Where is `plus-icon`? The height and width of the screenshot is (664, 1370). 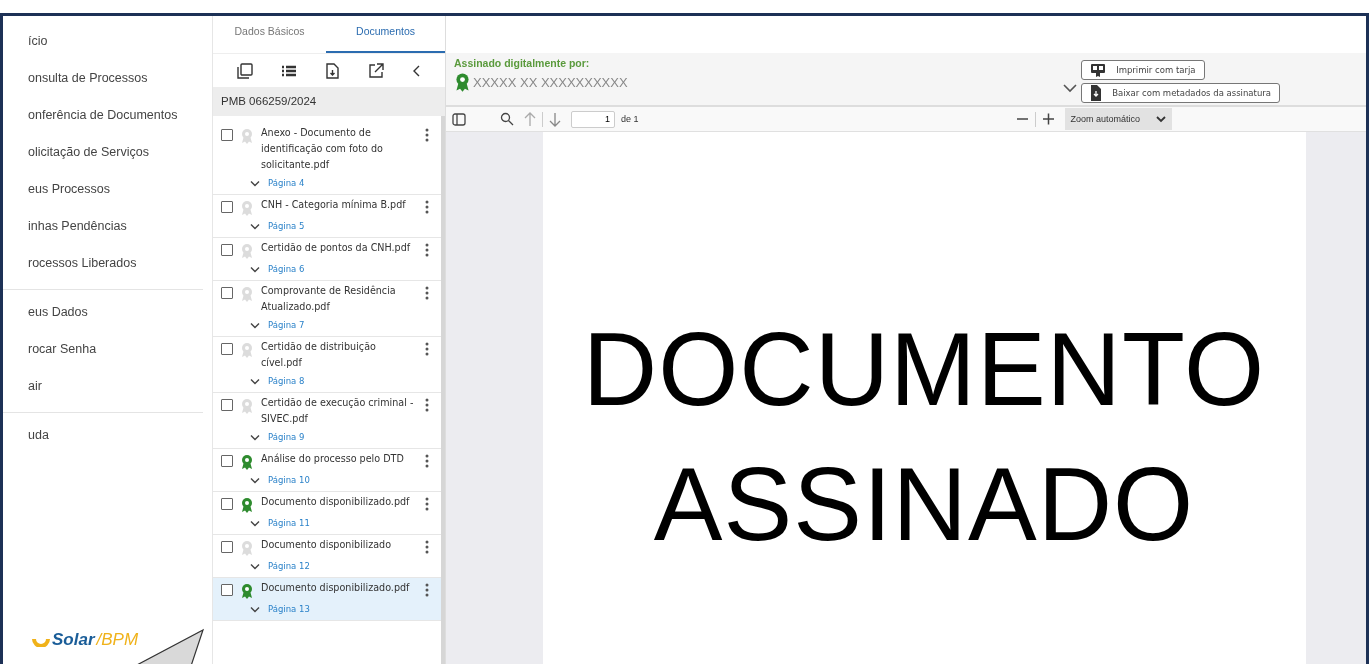
plus-icon is located at coordinates (1048, 119).